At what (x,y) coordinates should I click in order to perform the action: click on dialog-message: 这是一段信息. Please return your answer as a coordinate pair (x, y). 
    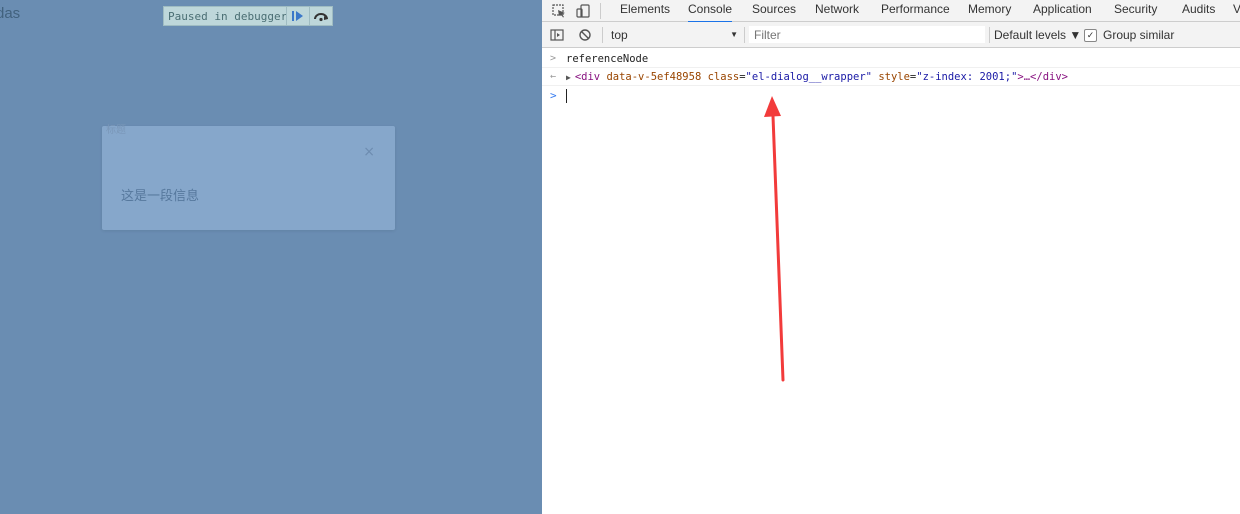
    Looking at the image, I should click on (160, 196).